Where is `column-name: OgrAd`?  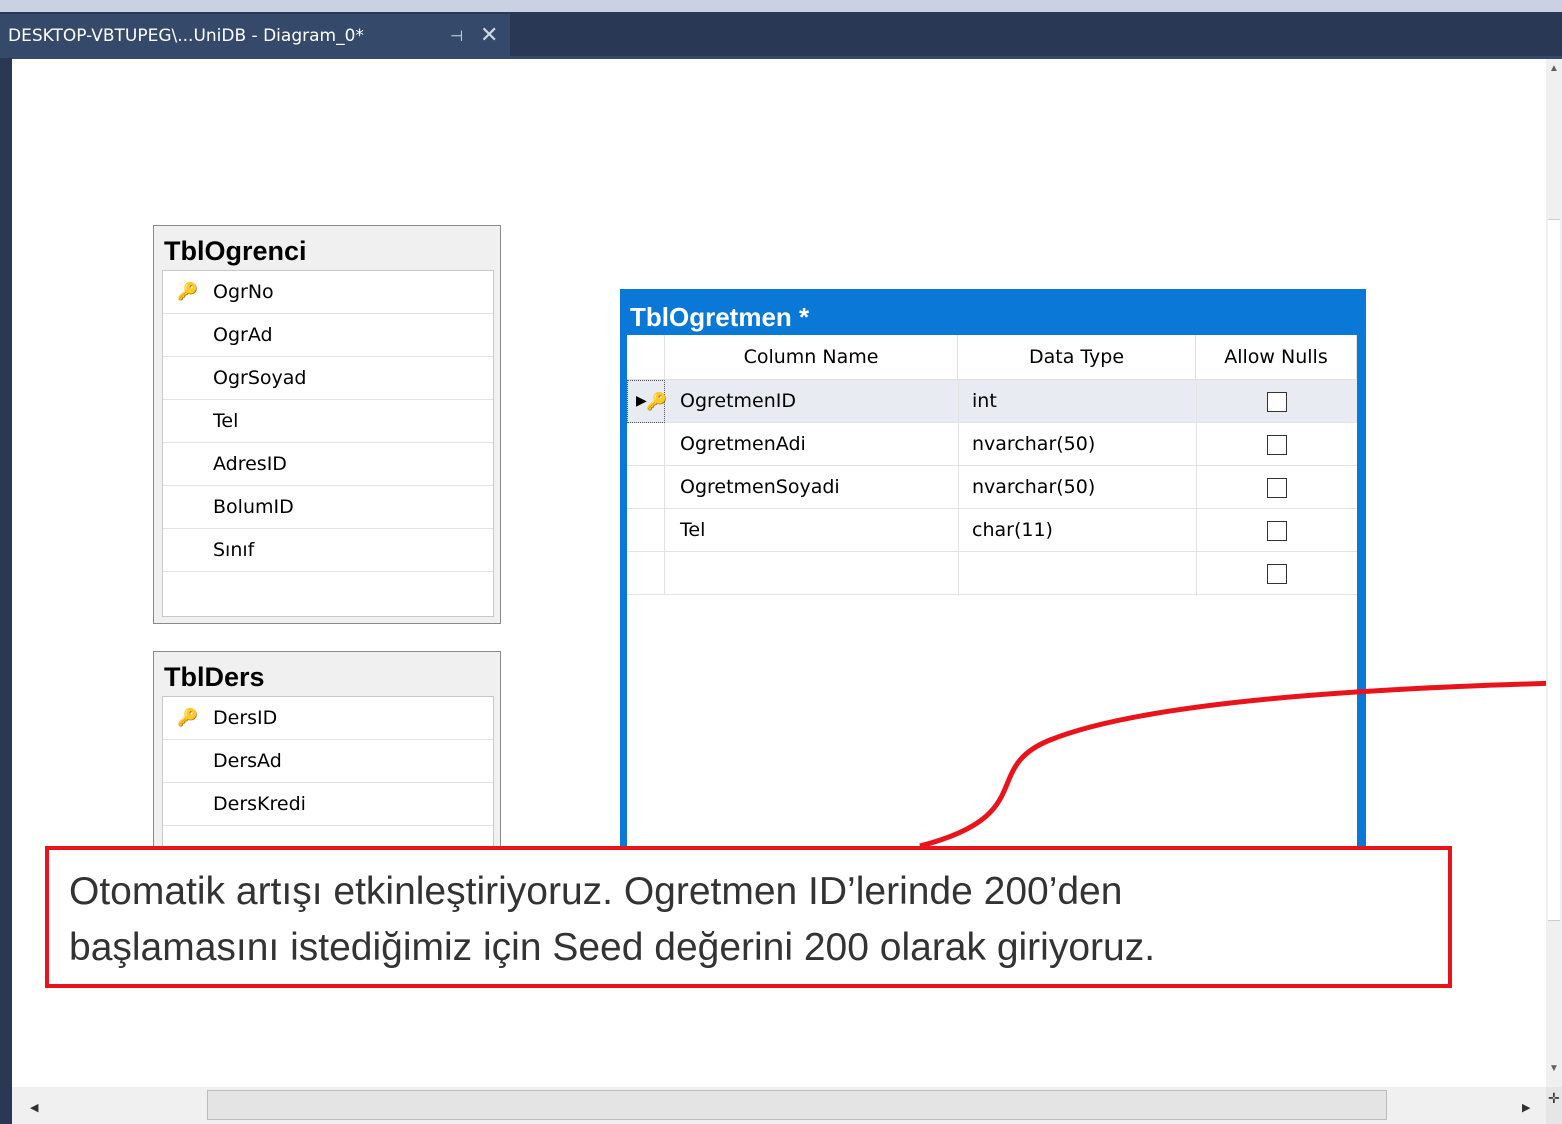 column-name: OgrAd is located at coordinates (243, 335).